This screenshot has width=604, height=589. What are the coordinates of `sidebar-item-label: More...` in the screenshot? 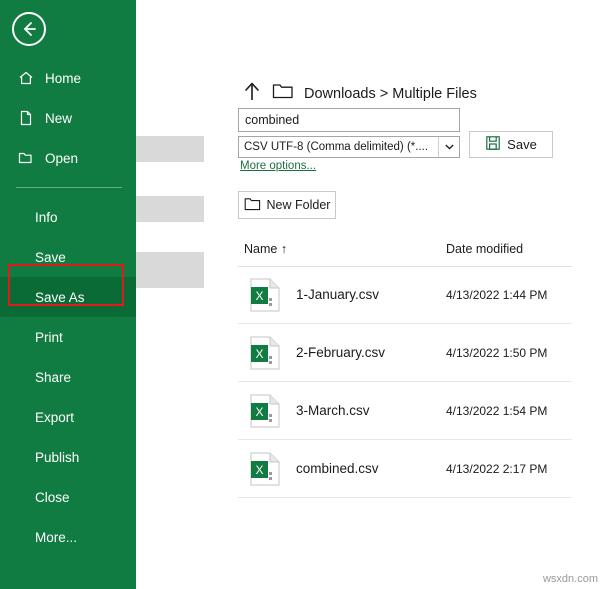 It's located at (56, 537).